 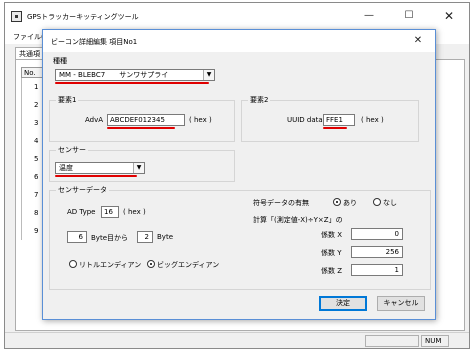 I want to click on sign-no-label: なし, so click(x=390, y=203).